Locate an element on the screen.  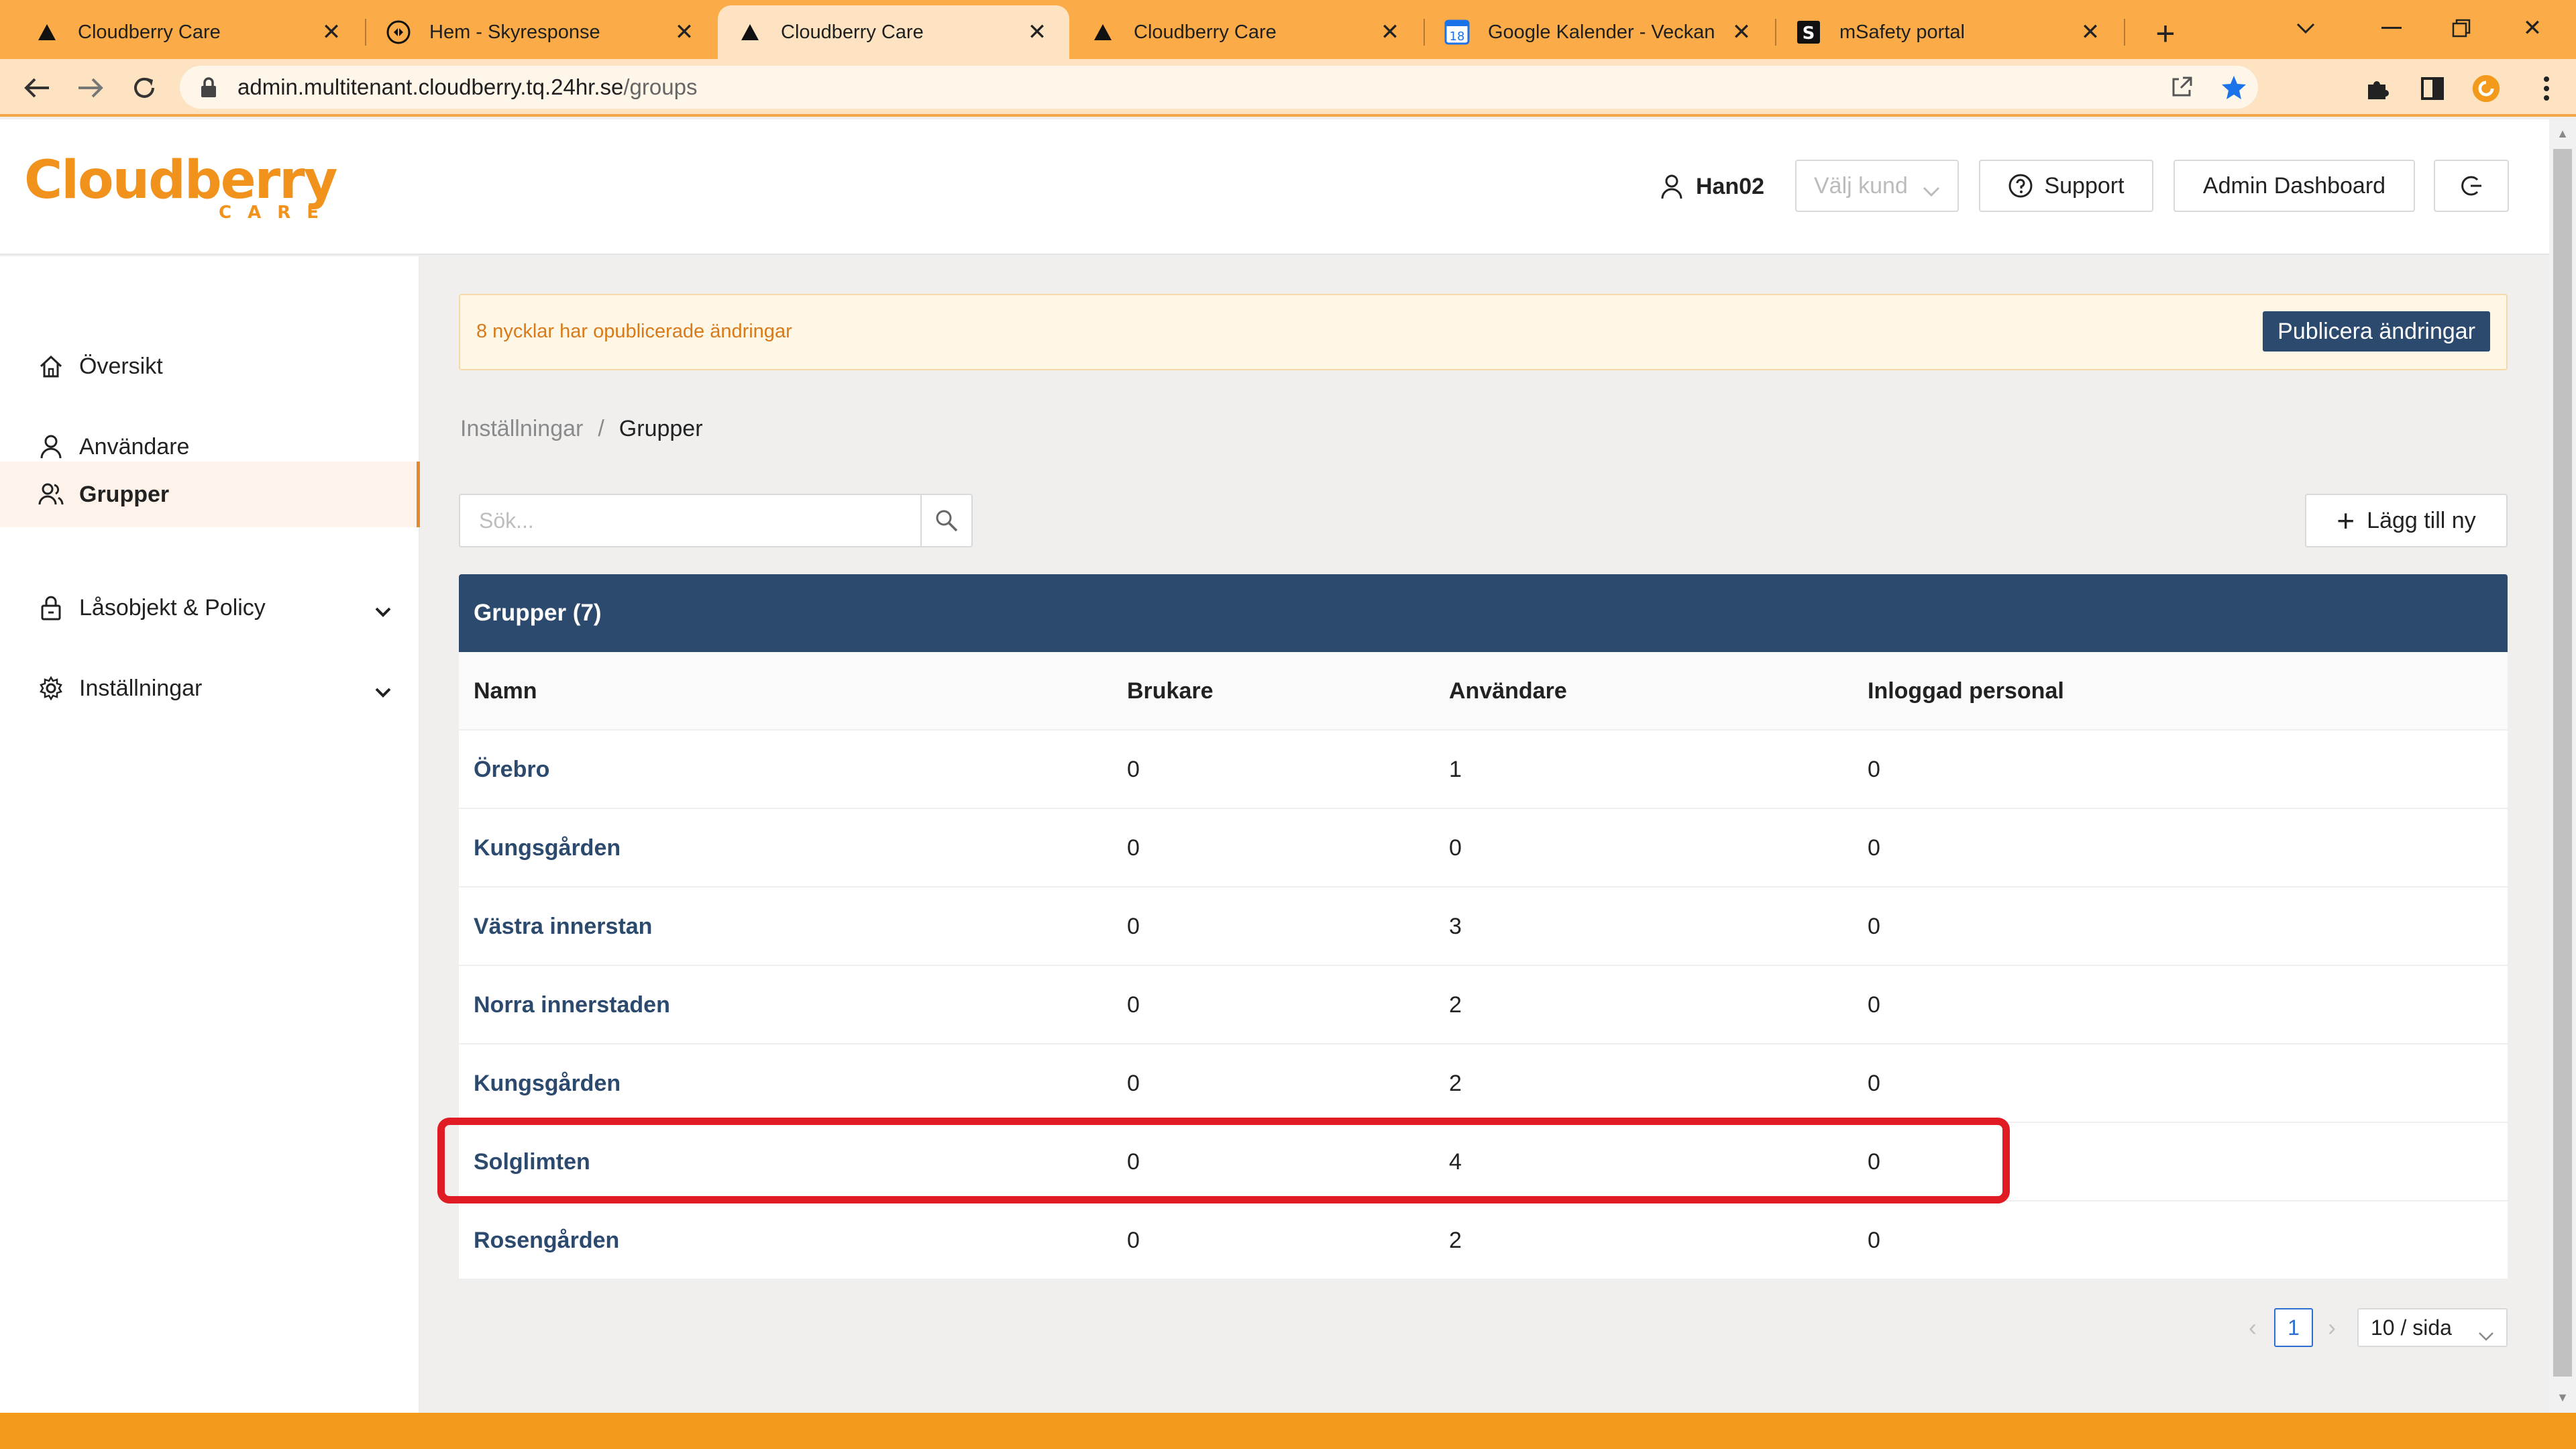
pagination-page-1: 1 is located at coordinates (2293, 1327).